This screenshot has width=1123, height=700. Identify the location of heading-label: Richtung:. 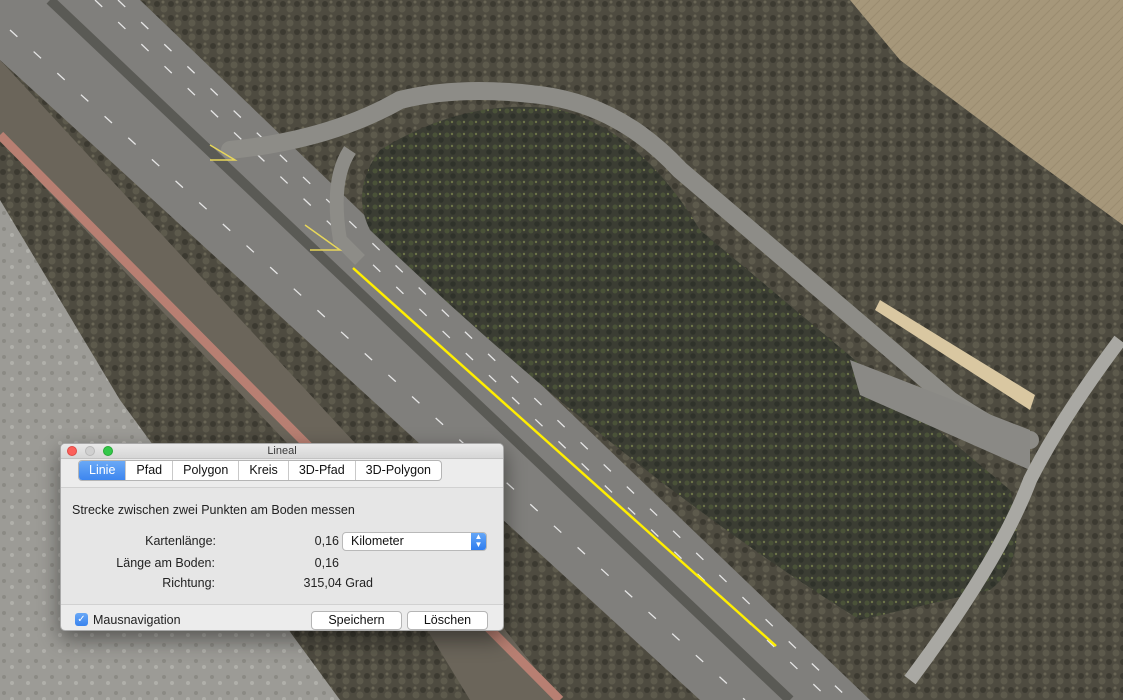
(188, 583).